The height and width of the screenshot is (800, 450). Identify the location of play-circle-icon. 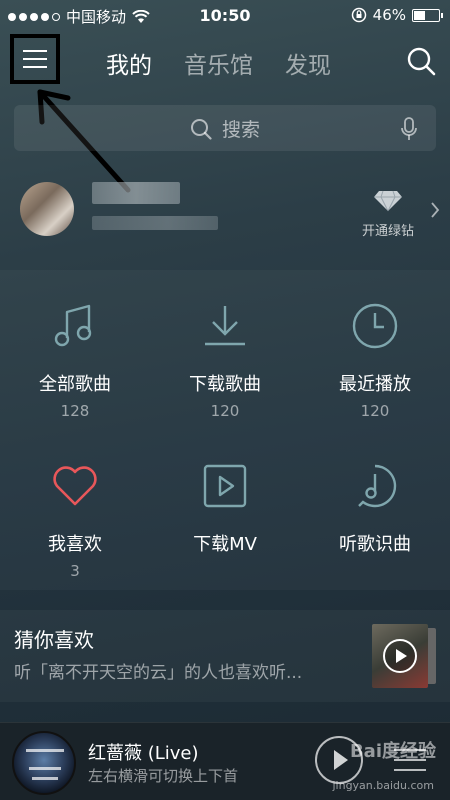
(400, 656).